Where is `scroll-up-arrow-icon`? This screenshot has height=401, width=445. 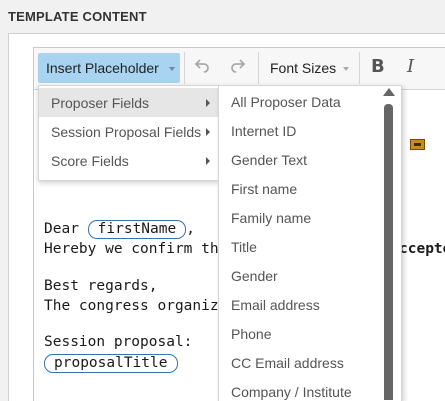 scroll-up-arrow-icon is located at coordinates (389, 92).